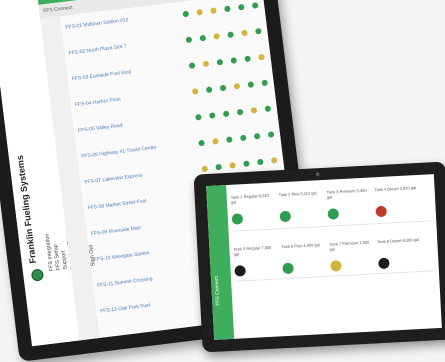 Image resolution: width=445 pixels, height=362 pixels. What do you see at coordinates (116, 204) in the screenshot?
I see `site-link: FFS-08 Market Street Fuel` at bounding box center [116, 204].